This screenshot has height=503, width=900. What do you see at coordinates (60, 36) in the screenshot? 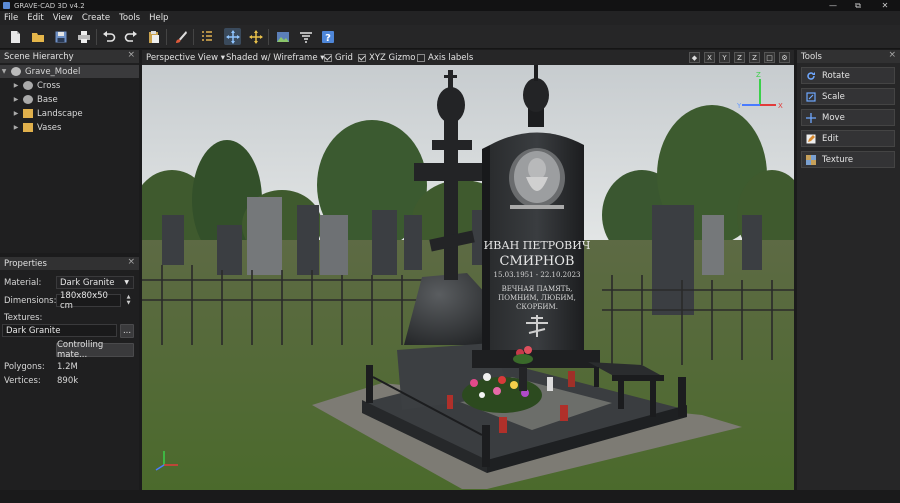
I see `save-icon` at bounding box center [60, 36].